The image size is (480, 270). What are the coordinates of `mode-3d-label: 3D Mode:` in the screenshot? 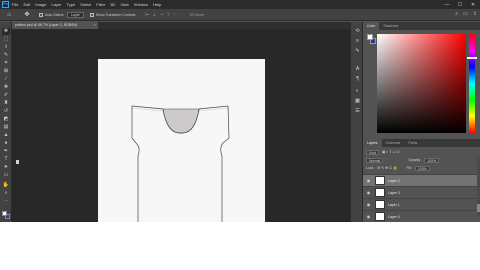 It's located at (197, 14).